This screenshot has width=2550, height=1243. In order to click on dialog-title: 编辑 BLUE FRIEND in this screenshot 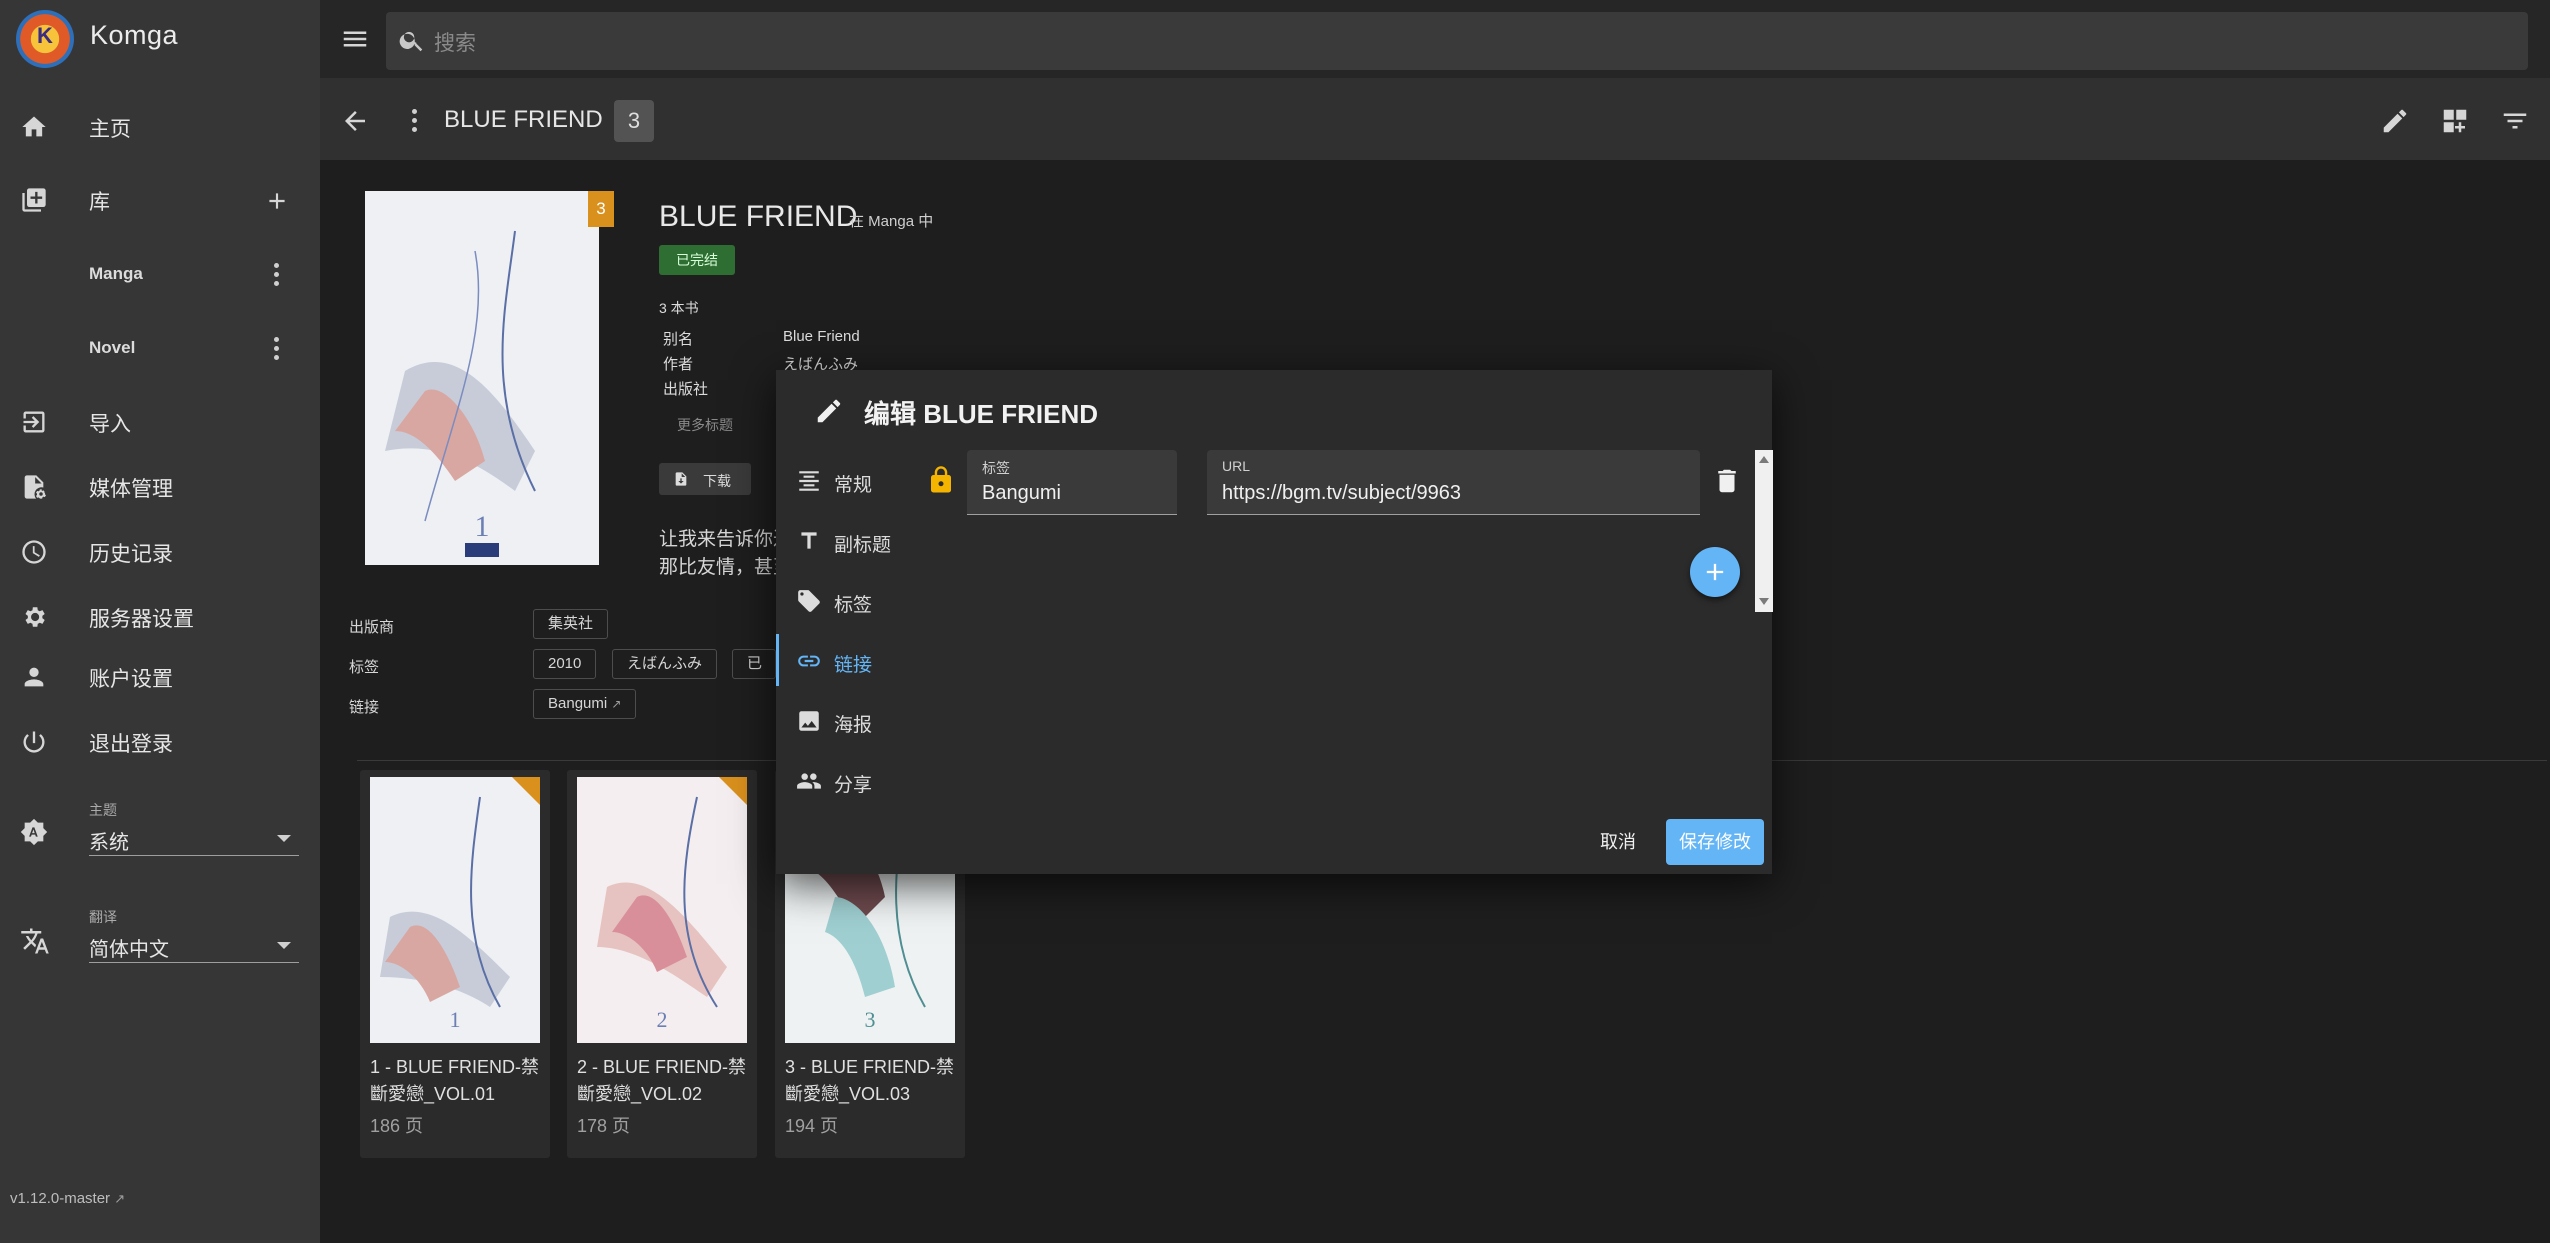, I will do `click(981, 414)`.